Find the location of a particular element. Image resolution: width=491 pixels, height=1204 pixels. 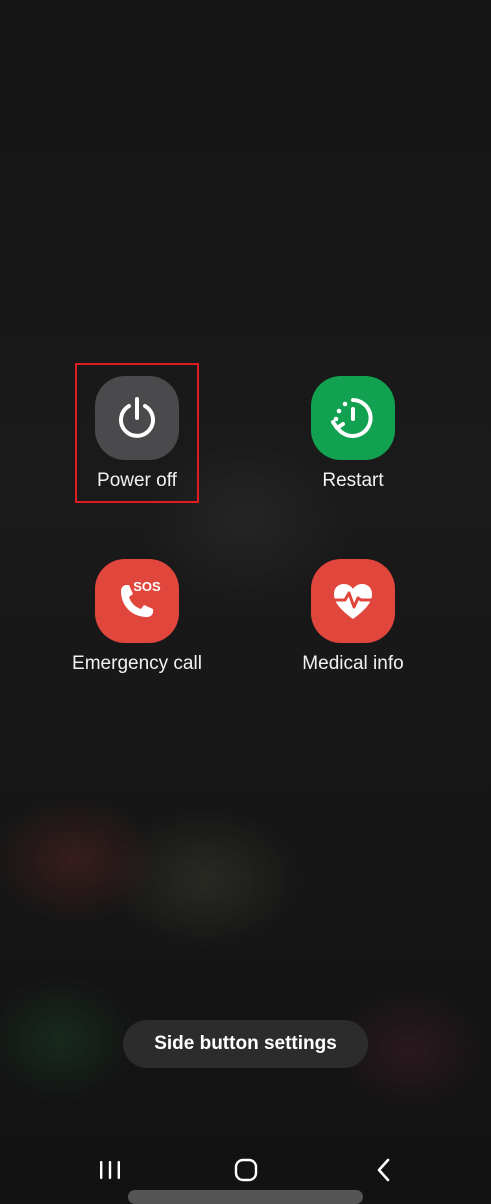

power-off-icon-tile is located at coordinates (137, 418).